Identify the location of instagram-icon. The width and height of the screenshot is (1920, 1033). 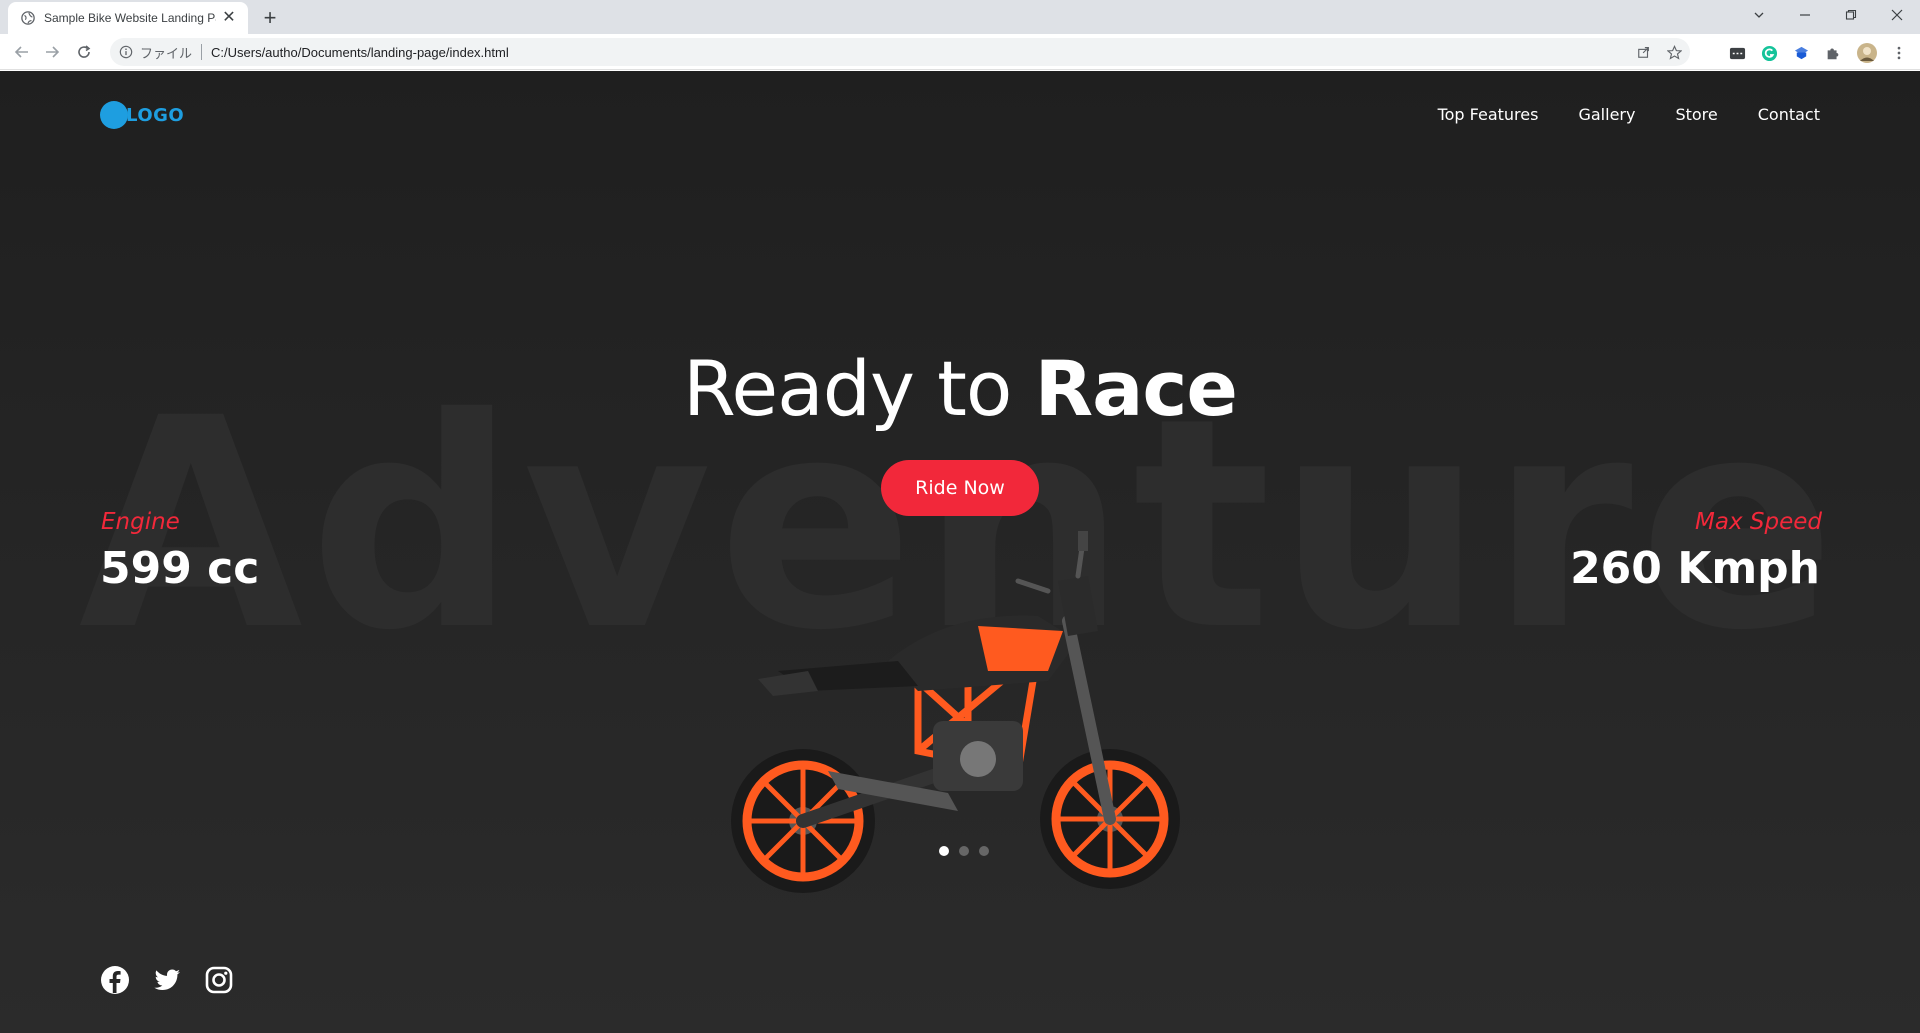
(219, 980).